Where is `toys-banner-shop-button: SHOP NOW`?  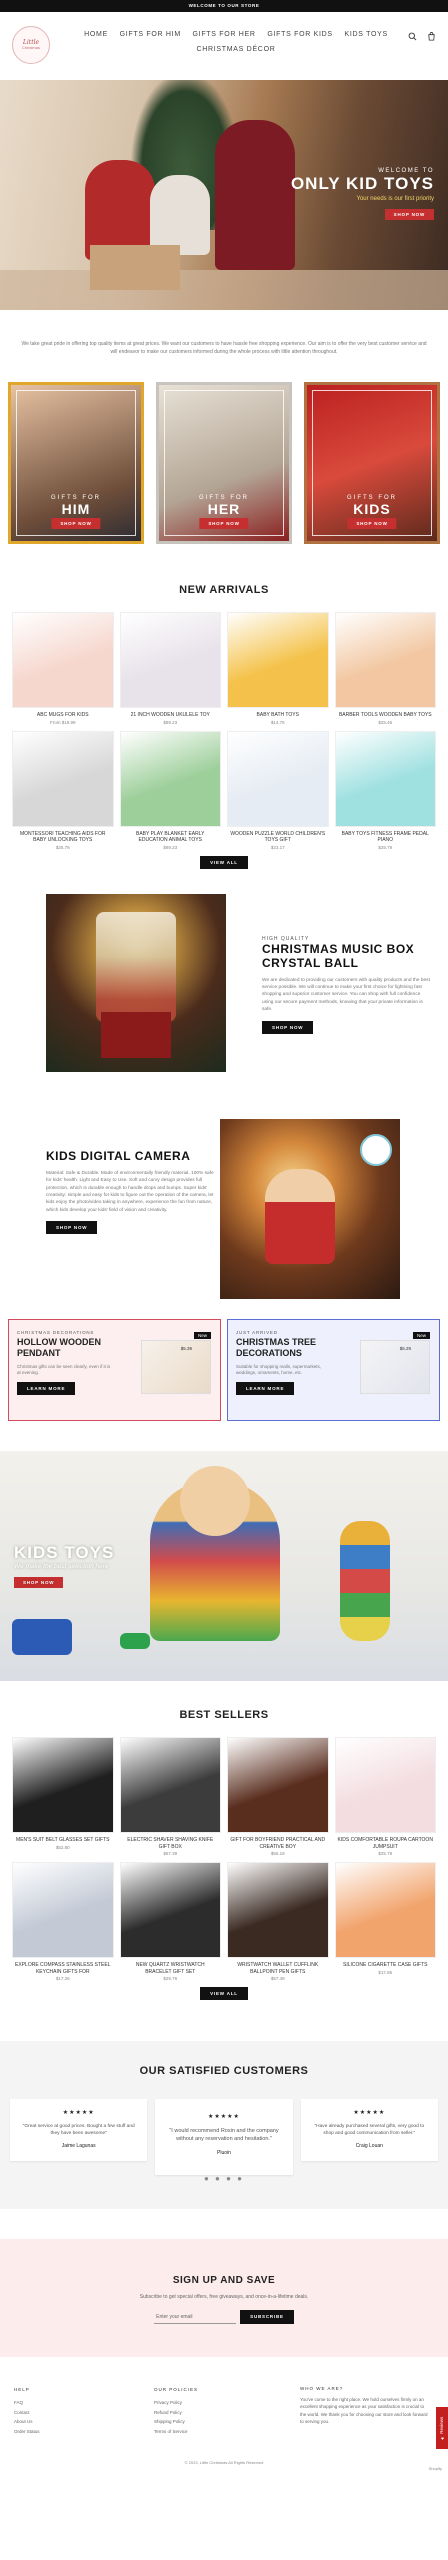 toys-banner-shop-button: SHOP NOW is located at coordinates (39, 1582).